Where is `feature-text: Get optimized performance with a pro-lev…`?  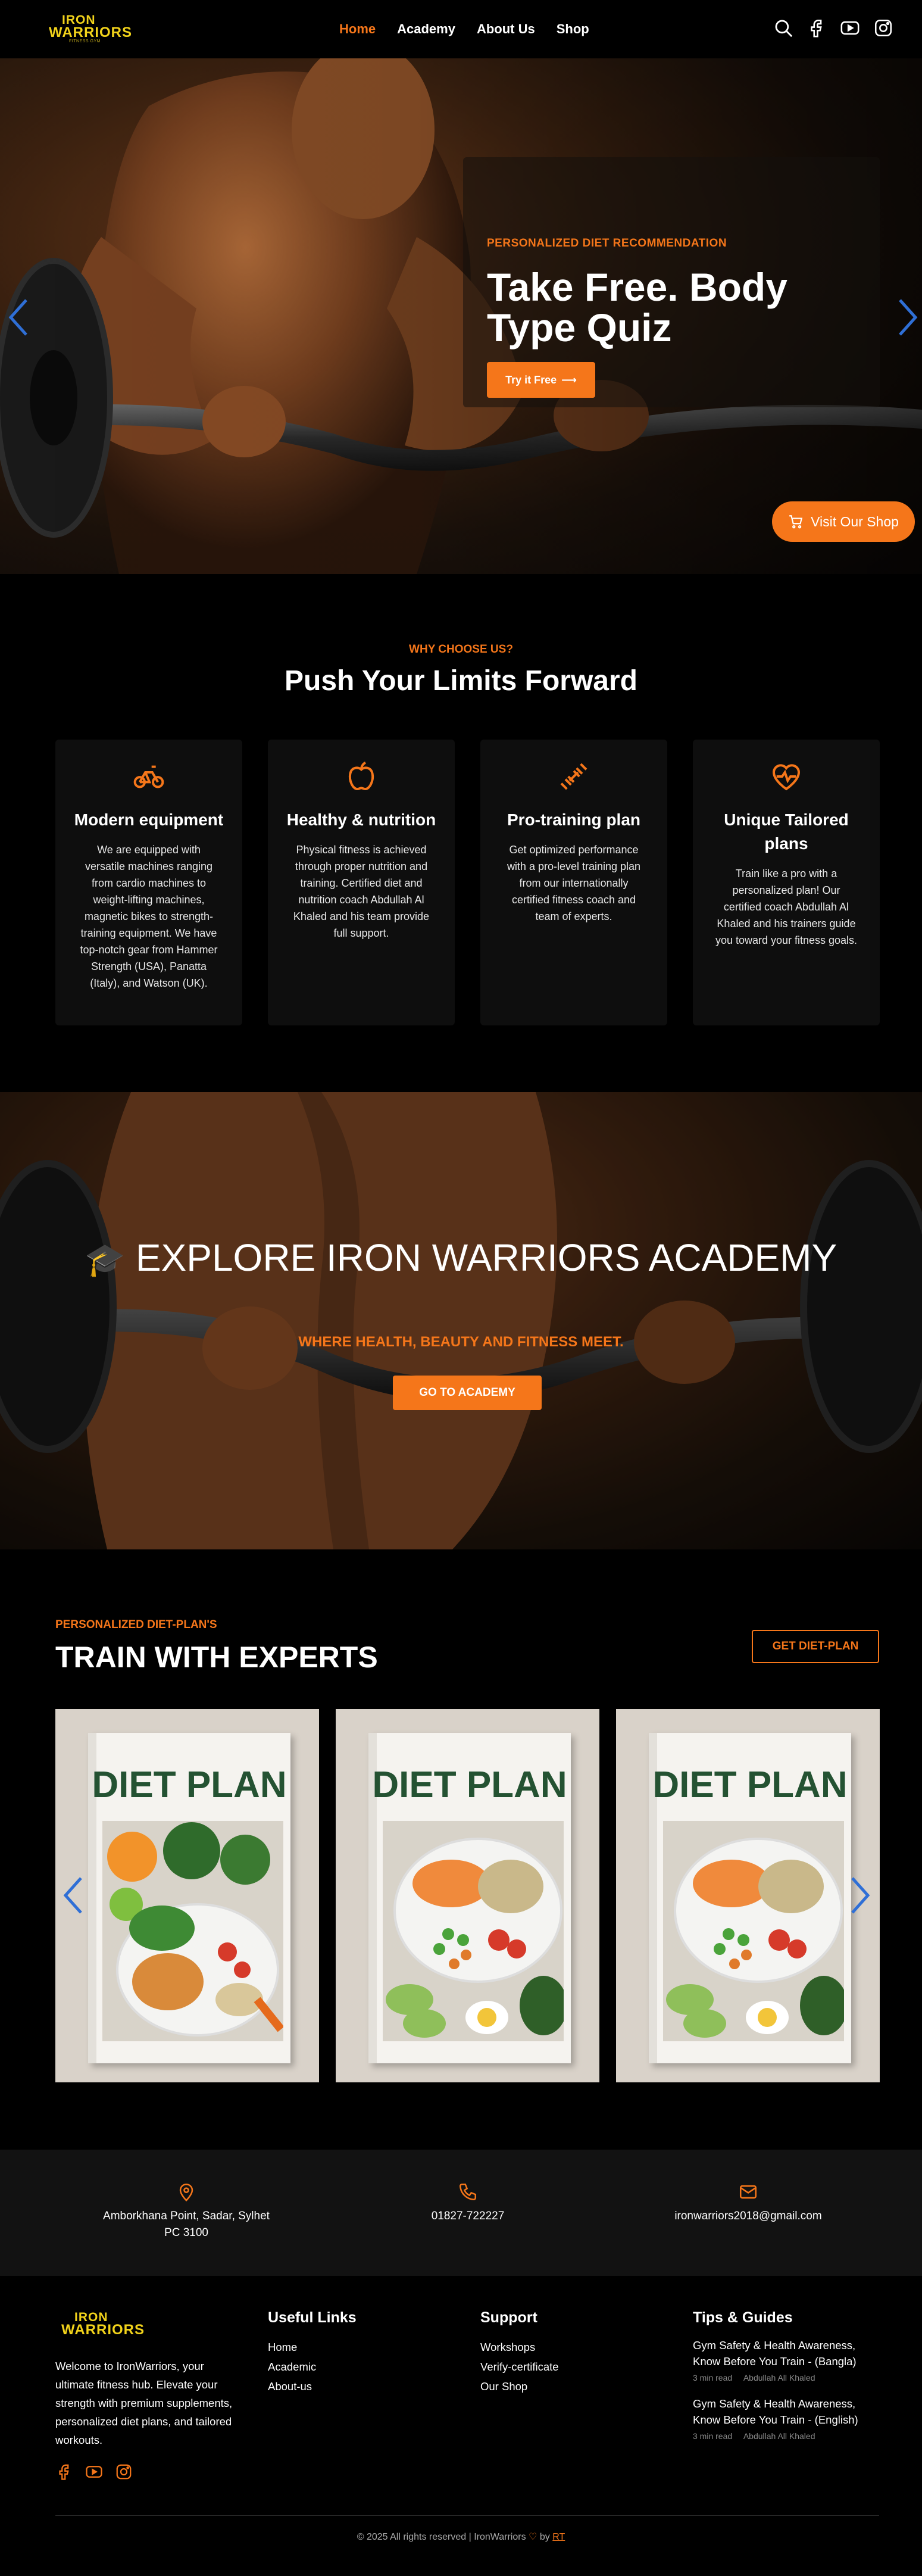
feature-text: Get optimized performance with a pro-lev… is located at coordinates (574, 883).